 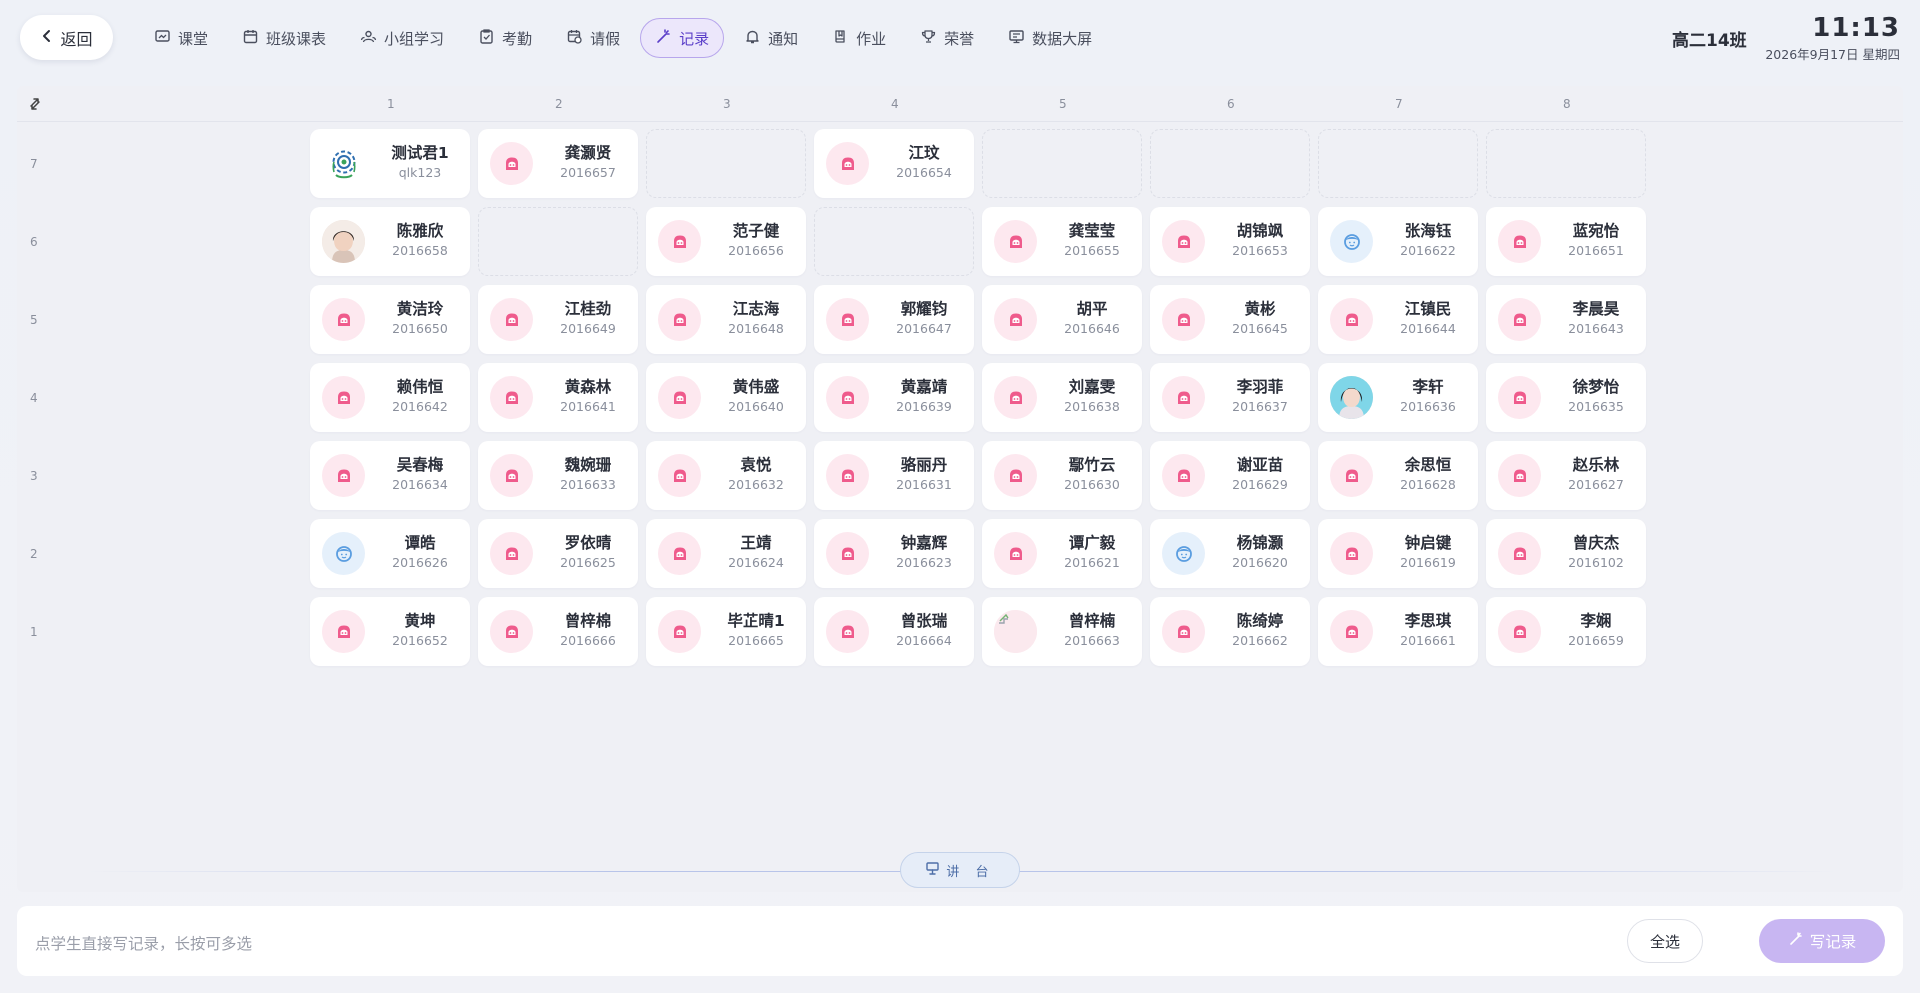 What do you see at coordinates (726, 319) in the screenshot?
I see `student-card: 江志海 2016648` at bounding box center [726, 319].